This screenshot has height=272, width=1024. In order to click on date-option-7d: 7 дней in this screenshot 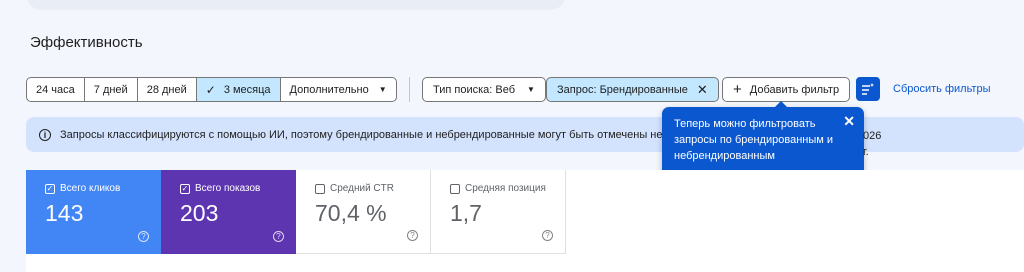, I will do `click(111, 89)`.